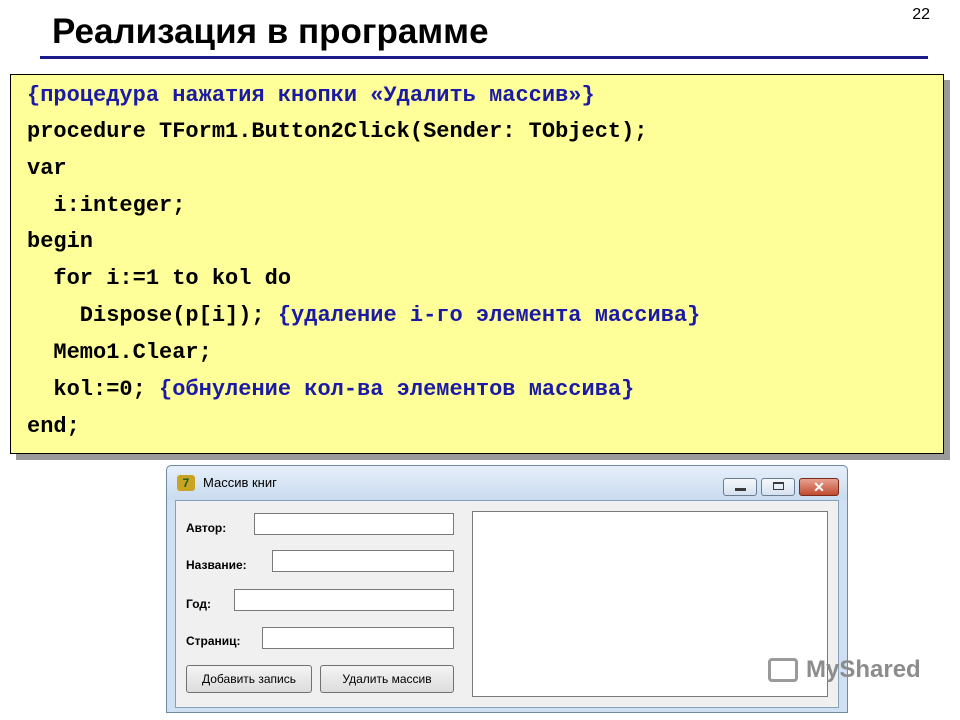  I want to click on delphi-app-icon: 7, so click(186, 483).